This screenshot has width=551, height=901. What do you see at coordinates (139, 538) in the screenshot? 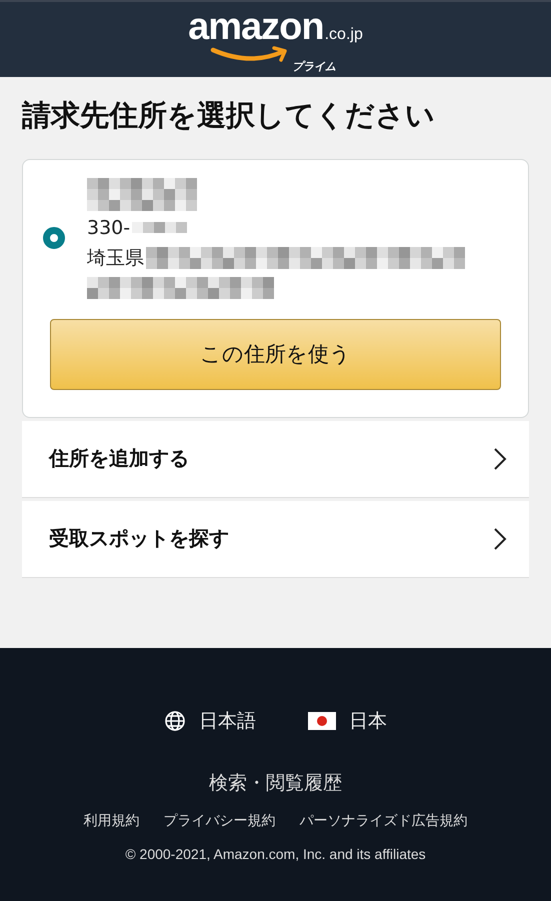
I see `row-label: 受取スポットを探す` at bounding box center [139, 538].